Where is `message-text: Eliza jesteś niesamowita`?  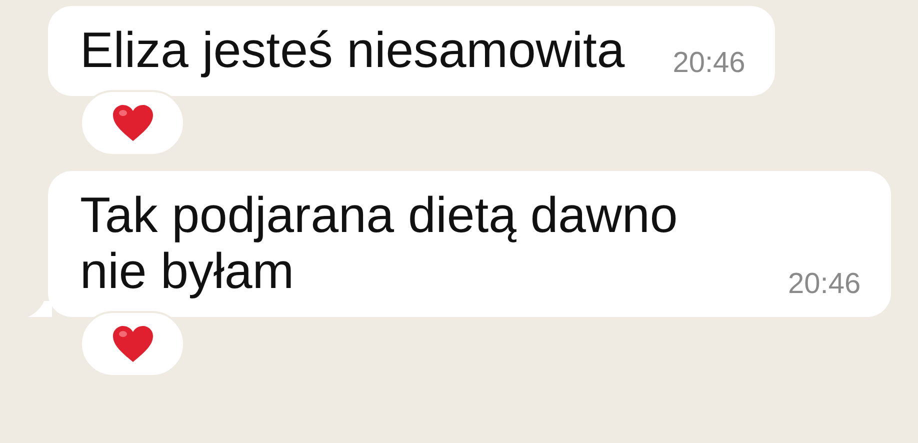 message-text: Eliza jesteś niesamowita is located at coordinates (352, 50).